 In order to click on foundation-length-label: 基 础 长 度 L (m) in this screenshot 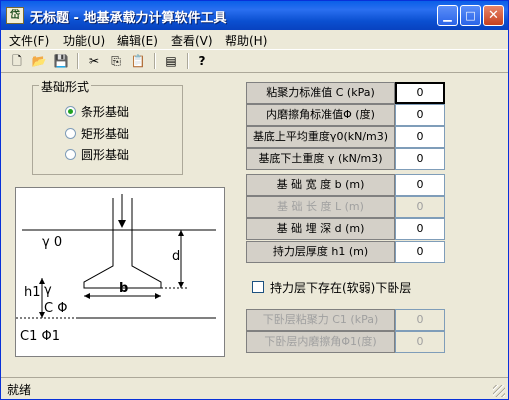, I will do `click(320, 207)`.